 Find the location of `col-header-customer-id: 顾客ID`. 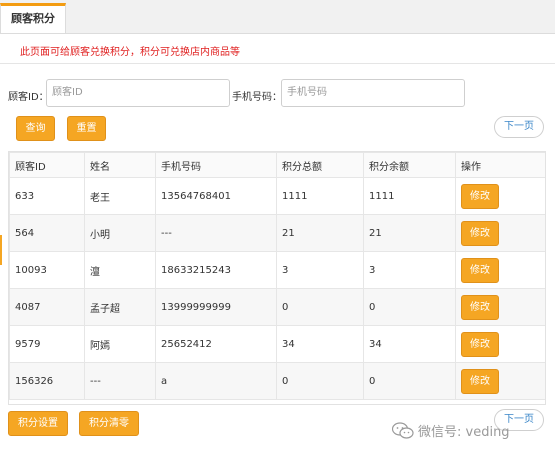

col-header-customer-id: 顾客ID is located at coordinates (47, 165).